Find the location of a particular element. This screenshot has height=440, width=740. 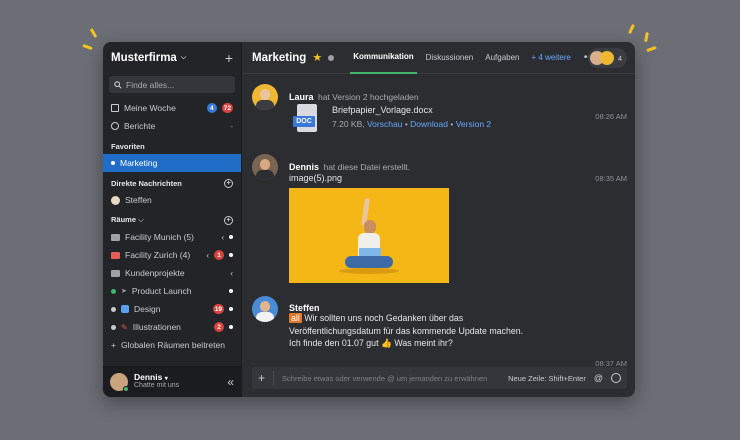

image-file-name: image(5).png is located at coordinates (315, 178).